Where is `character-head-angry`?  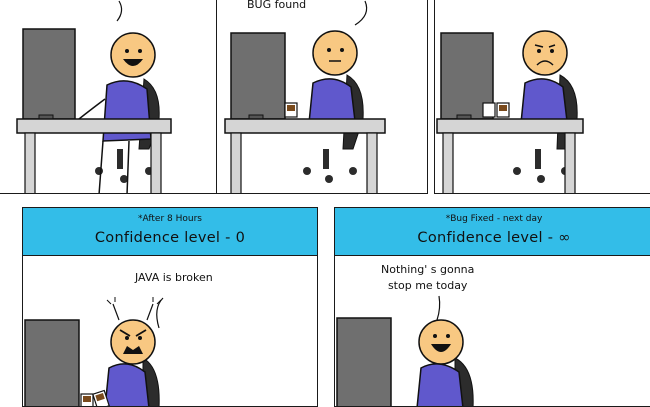 character-head-angry is located at coordinates (134, 331).